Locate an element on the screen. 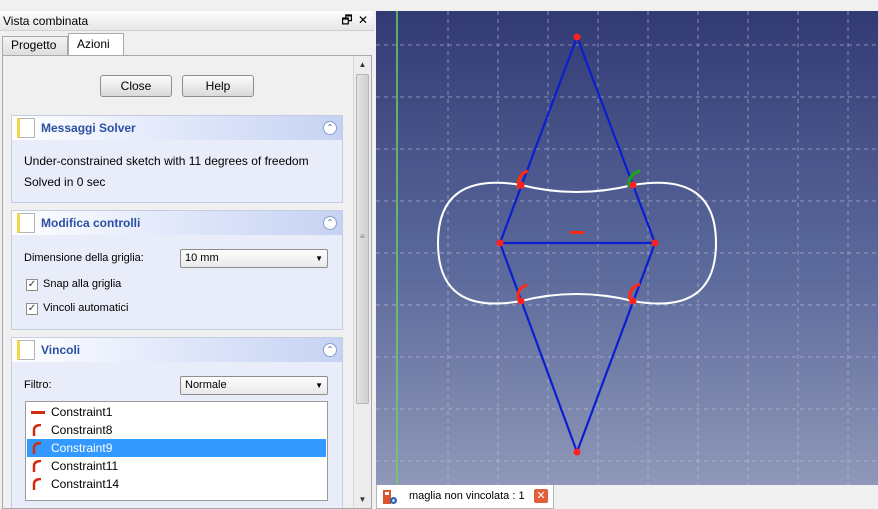 Image resolution: width=878 pixels, height=509 pixels. document-tab: maglia non vincolata : 1 ✕ is located at coordinates (465, 497).